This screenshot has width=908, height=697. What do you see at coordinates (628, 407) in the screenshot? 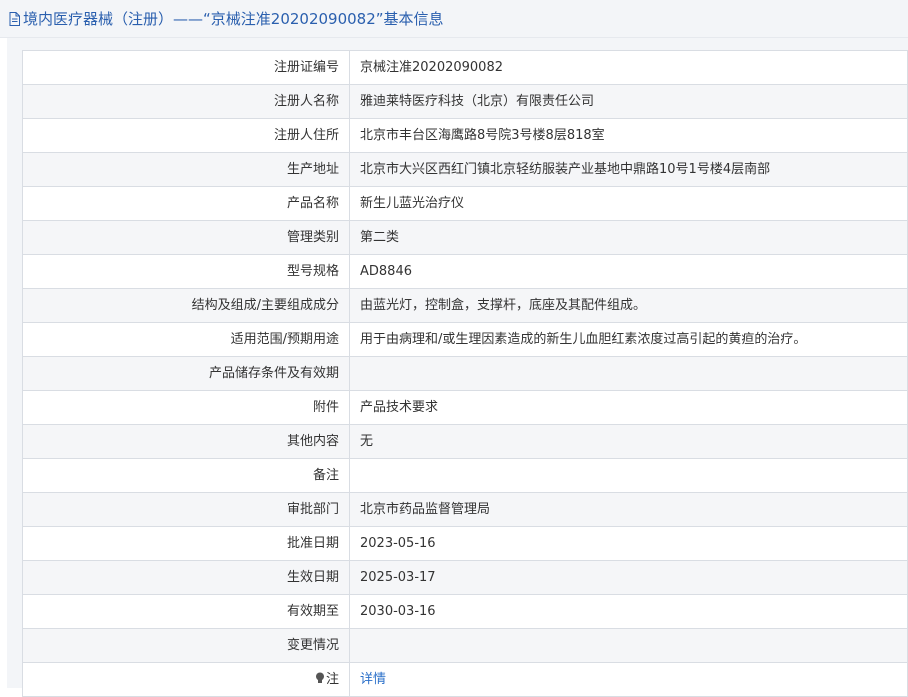
I see `field-value: 产品技术要求` at bounding box center [628, 407].